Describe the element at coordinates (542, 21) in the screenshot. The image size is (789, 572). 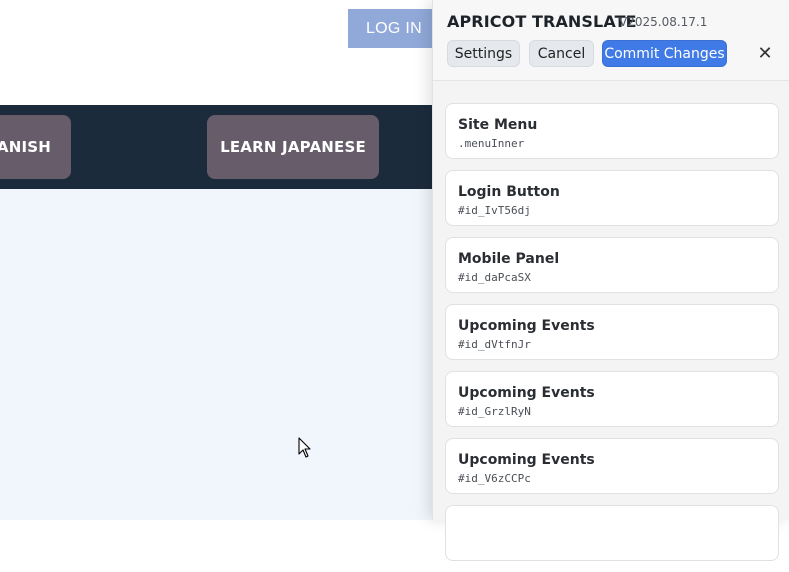
I see `app-title: APRICOT TRANSLATE` at that location.